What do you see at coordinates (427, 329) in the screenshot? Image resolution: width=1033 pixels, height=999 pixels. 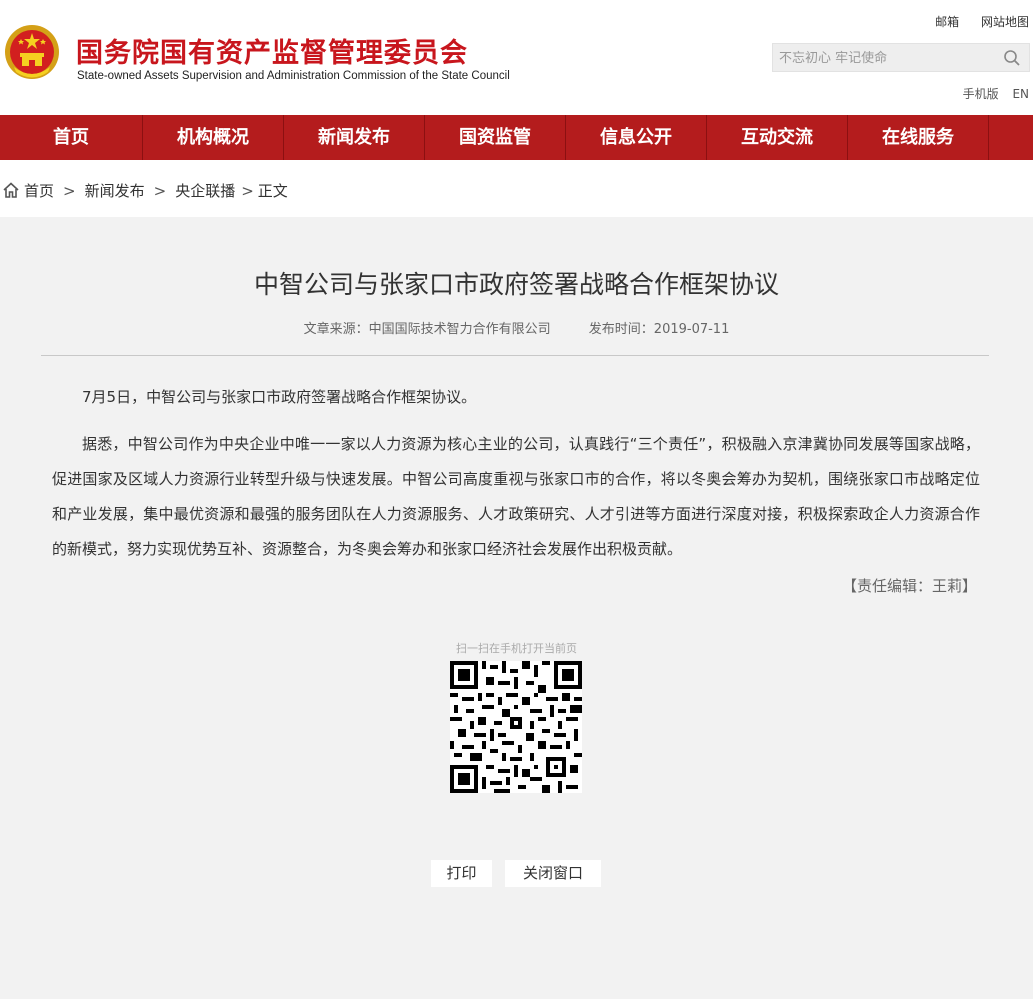 I see `article-source: 文章来源：中国国际技术智力合作有限公司` at bounding box center [427, 329].